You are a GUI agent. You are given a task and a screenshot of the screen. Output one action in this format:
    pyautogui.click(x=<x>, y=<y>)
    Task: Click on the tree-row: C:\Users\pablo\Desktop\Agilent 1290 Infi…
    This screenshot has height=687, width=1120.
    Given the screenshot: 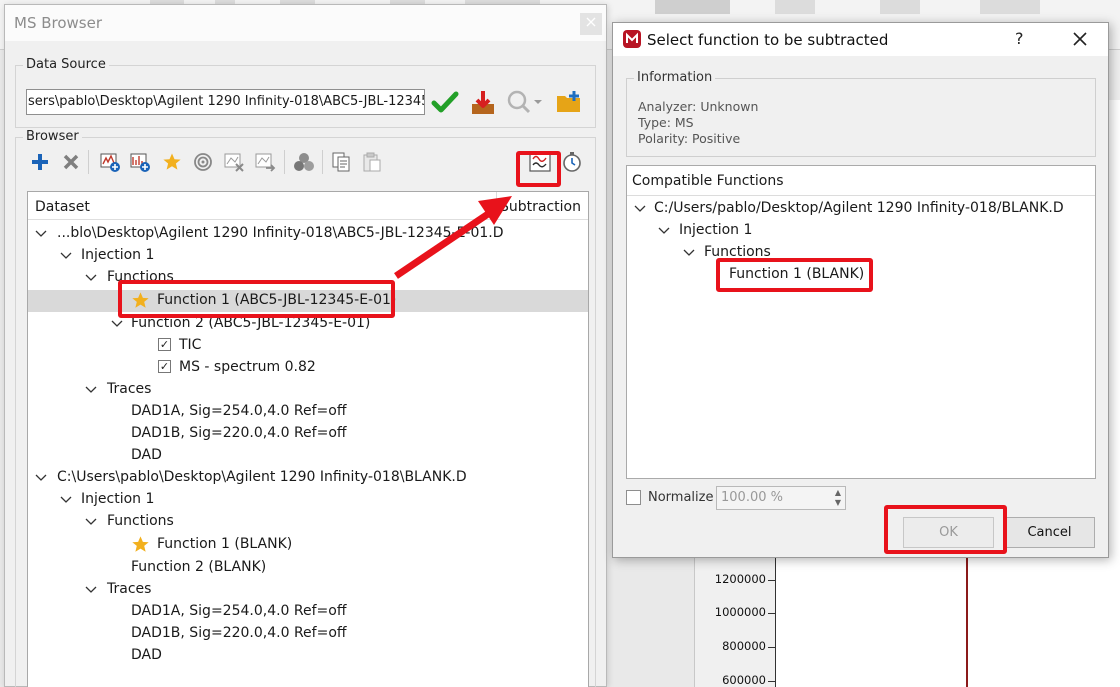 What is the action you would take?
    pyautogui.click(x=308, y=478)
    